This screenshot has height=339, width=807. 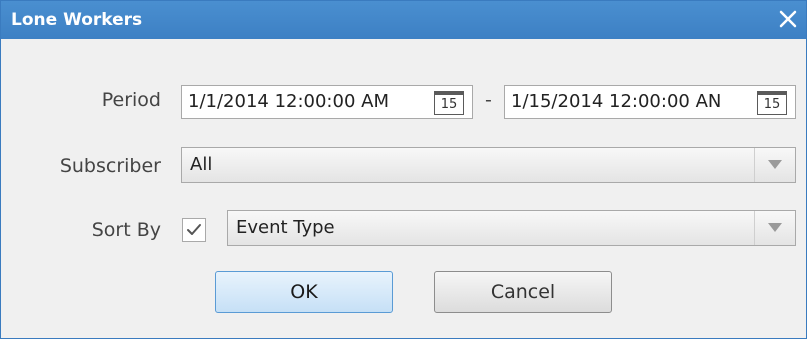 I want to click on sort-by-label: Sort By, so click(x=126, y=230).